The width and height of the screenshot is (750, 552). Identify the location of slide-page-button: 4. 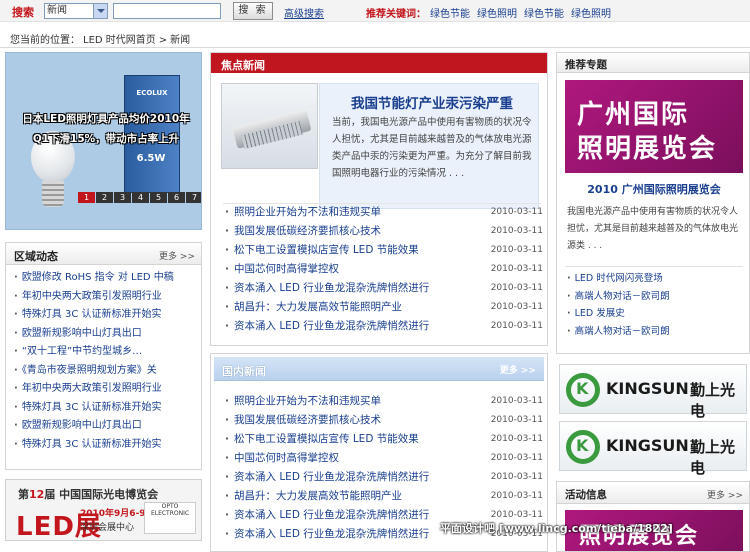
(140, 197).